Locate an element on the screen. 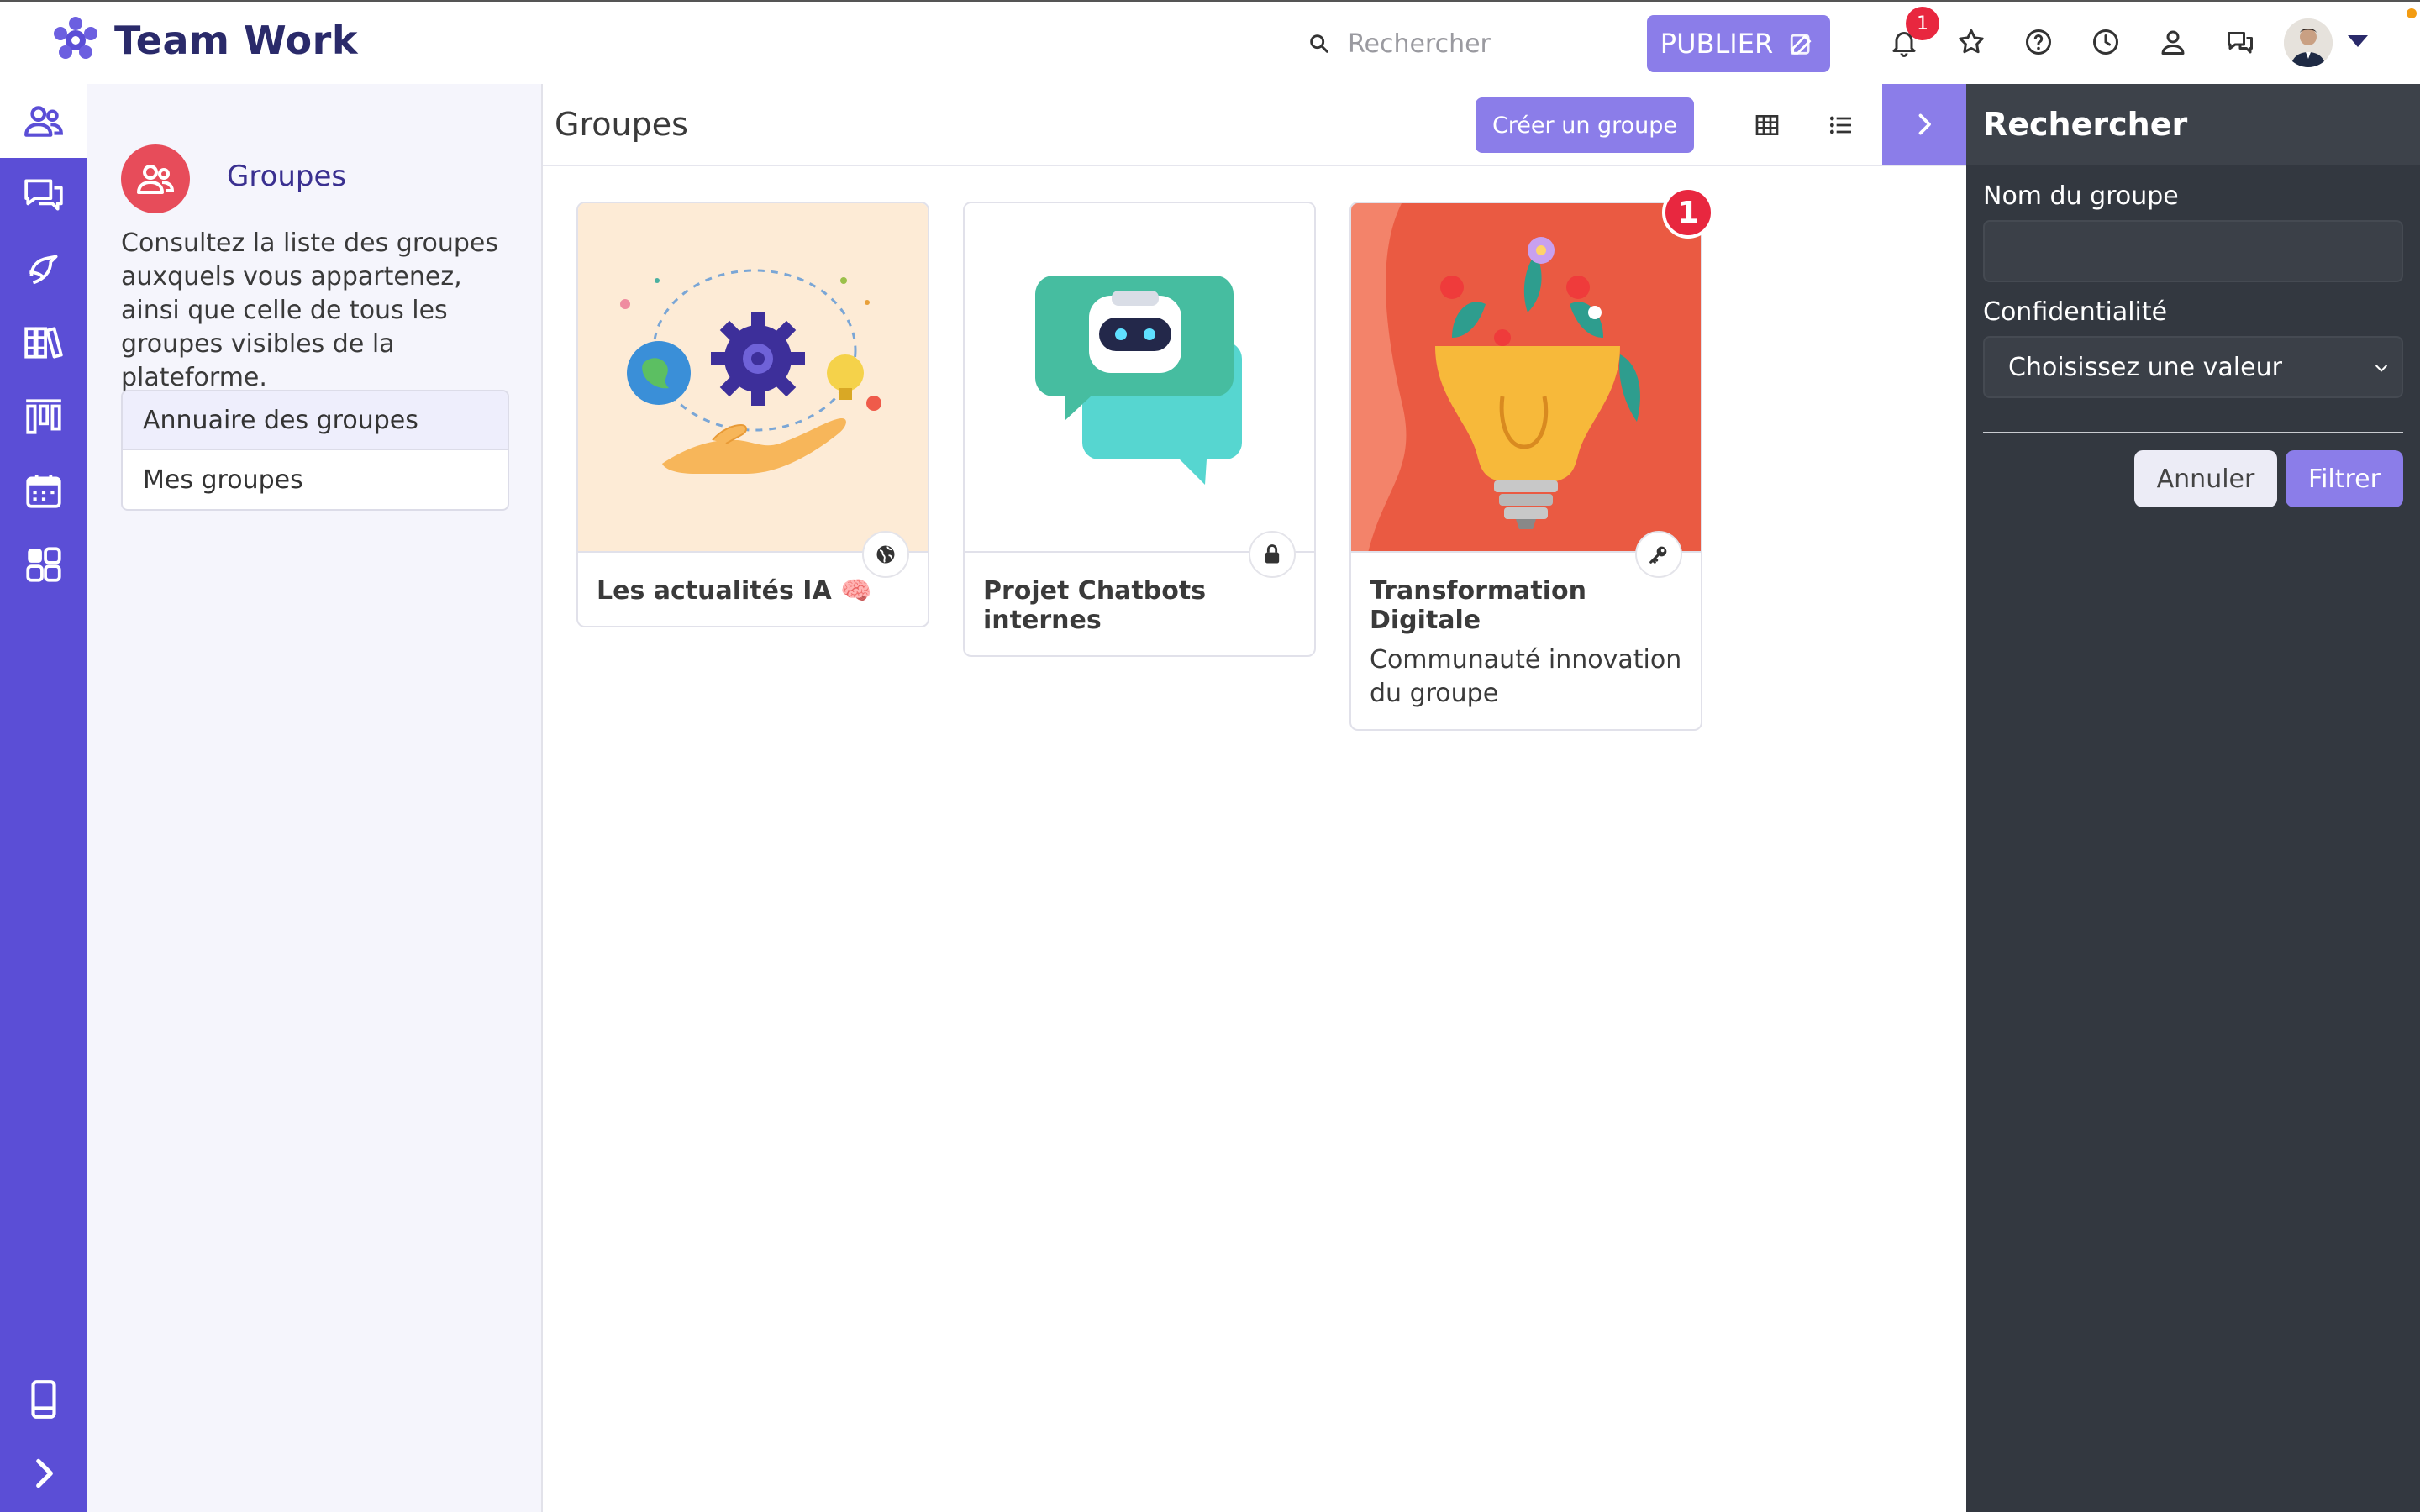 This screenshot has height=1512, width=2420. clock-icon is located at coordinates (2105, 42).